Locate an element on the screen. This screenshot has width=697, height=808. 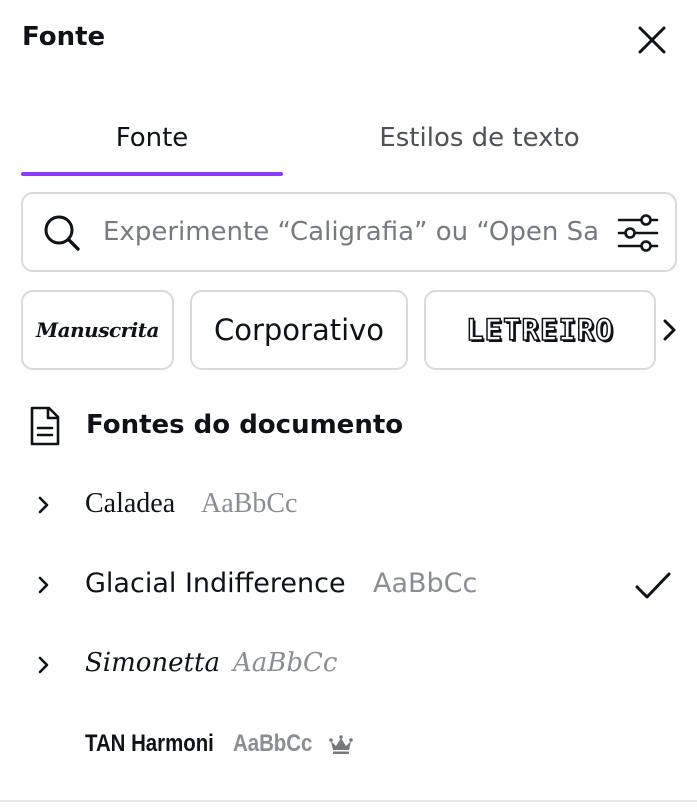
category-chip-letreiro: LETREIRO is located at coordinates (540, 330).